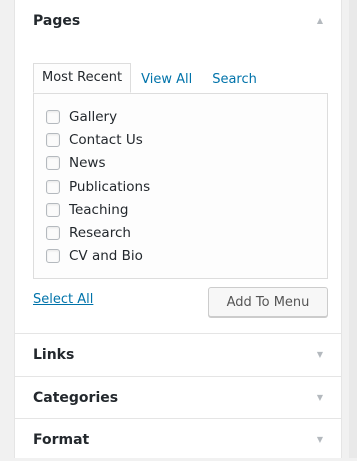 The height and width of the screenshot is (461, 357). What do you see at coordinates (320, 21) in the screenshot?
I see `arrow-up-icon: ▲` at bounding box center [320, 21].